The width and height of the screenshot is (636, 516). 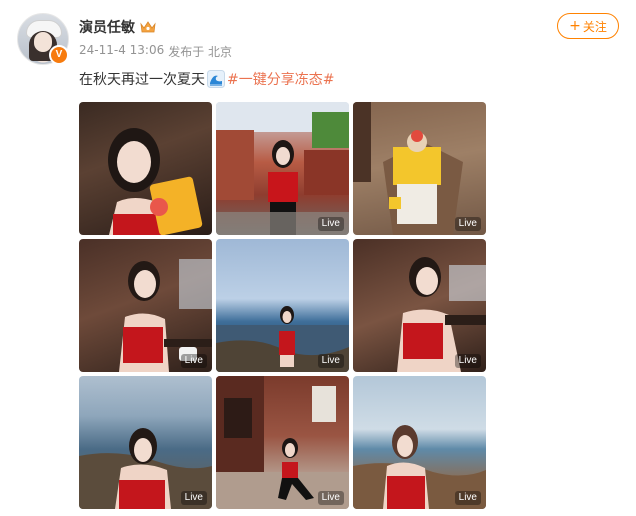 I want to click on post-meta: 24-11-4 13:06 发布于 北京, so click(x=155, y=51).